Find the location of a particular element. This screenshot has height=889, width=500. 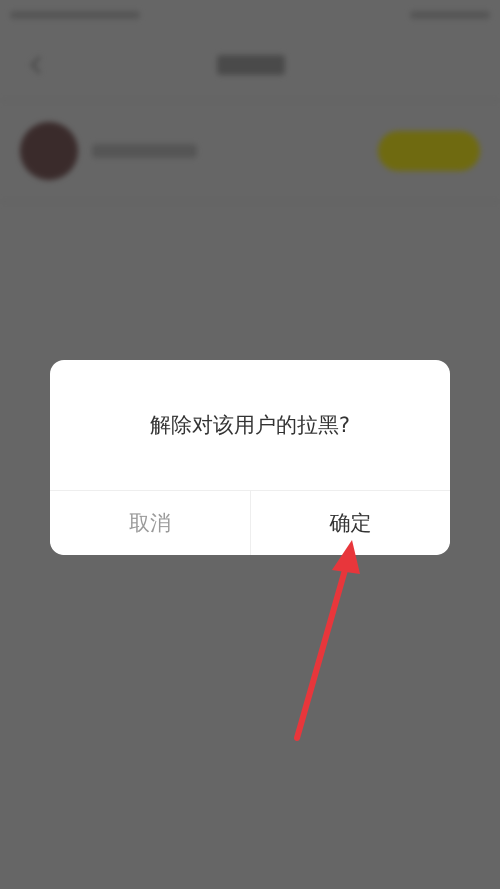

pill-button is located at coordinates (429, 151).